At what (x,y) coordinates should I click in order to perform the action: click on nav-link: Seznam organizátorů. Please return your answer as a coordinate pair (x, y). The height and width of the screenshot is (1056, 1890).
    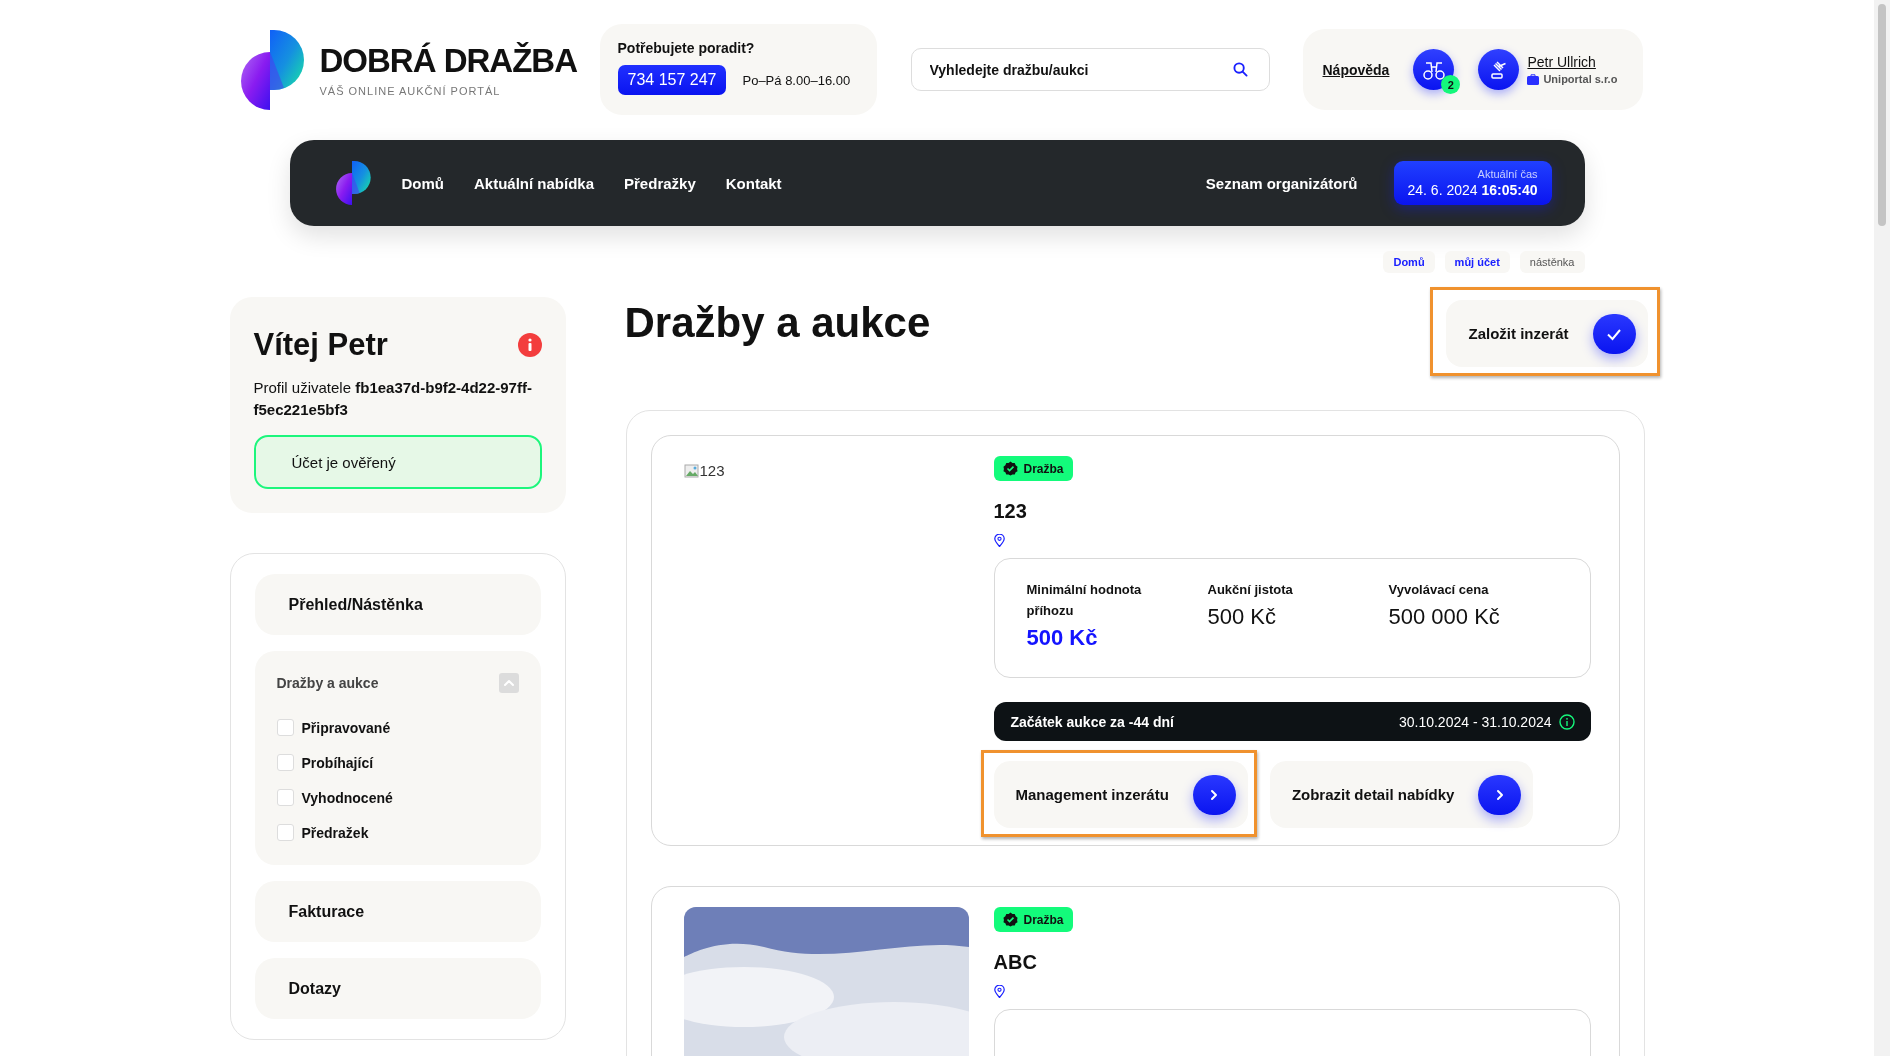
    Looking at the image, I should click on (1281, 183).